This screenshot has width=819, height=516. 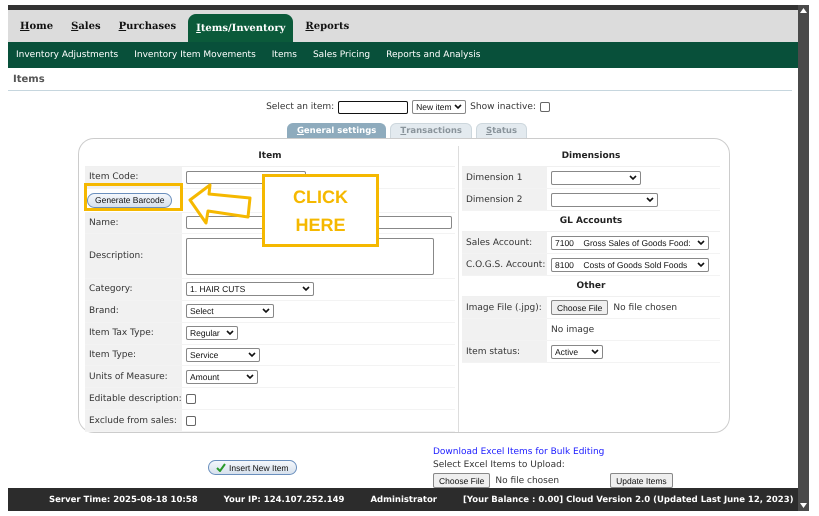 I want to click on field-label: Name:, so click(x=133, y=223).